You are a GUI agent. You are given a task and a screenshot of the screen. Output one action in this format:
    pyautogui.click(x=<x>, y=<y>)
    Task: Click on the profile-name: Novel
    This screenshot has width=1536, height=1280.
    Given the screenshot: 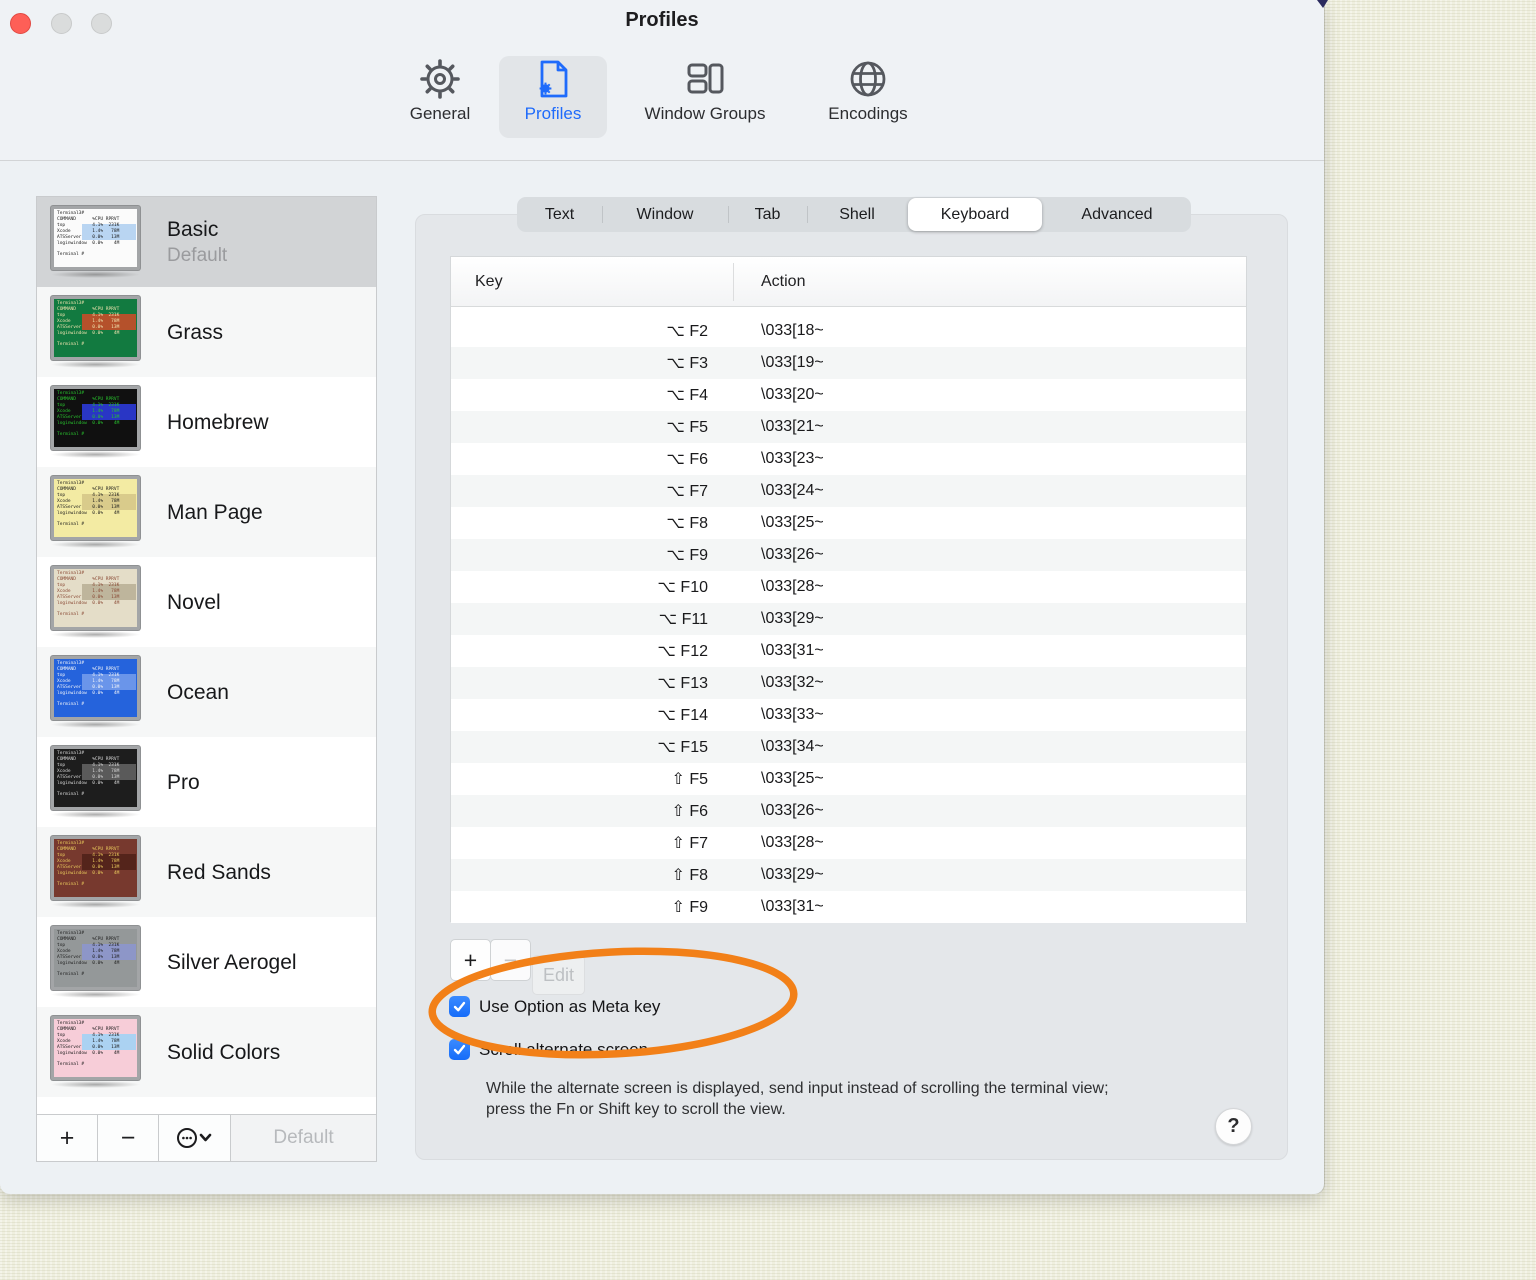 What is the action you would take?
    pyautogui.click(x=194, y=602)
    